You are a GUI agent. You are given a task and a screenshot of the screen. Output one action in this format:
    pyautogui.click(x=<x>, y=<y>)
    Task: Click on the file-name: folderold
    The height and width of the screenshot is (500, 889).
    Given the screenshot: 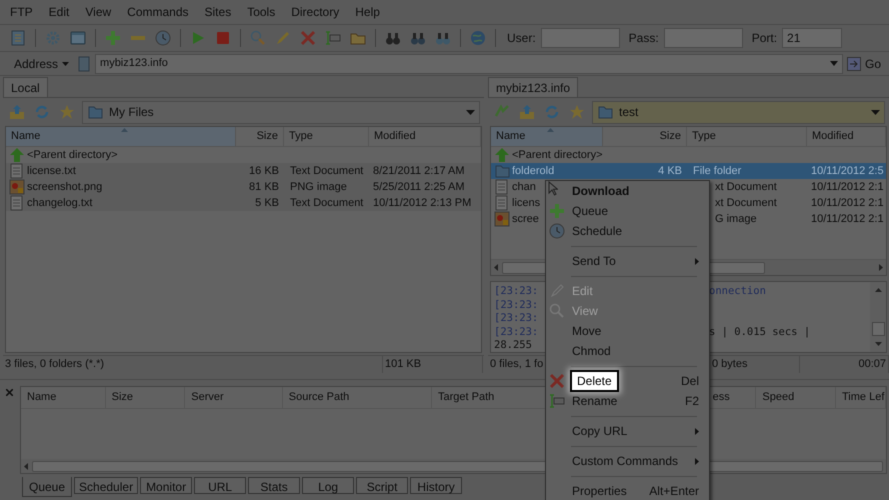 What is the action you would take?
    pyautogui.click(x=533, y=171)
    